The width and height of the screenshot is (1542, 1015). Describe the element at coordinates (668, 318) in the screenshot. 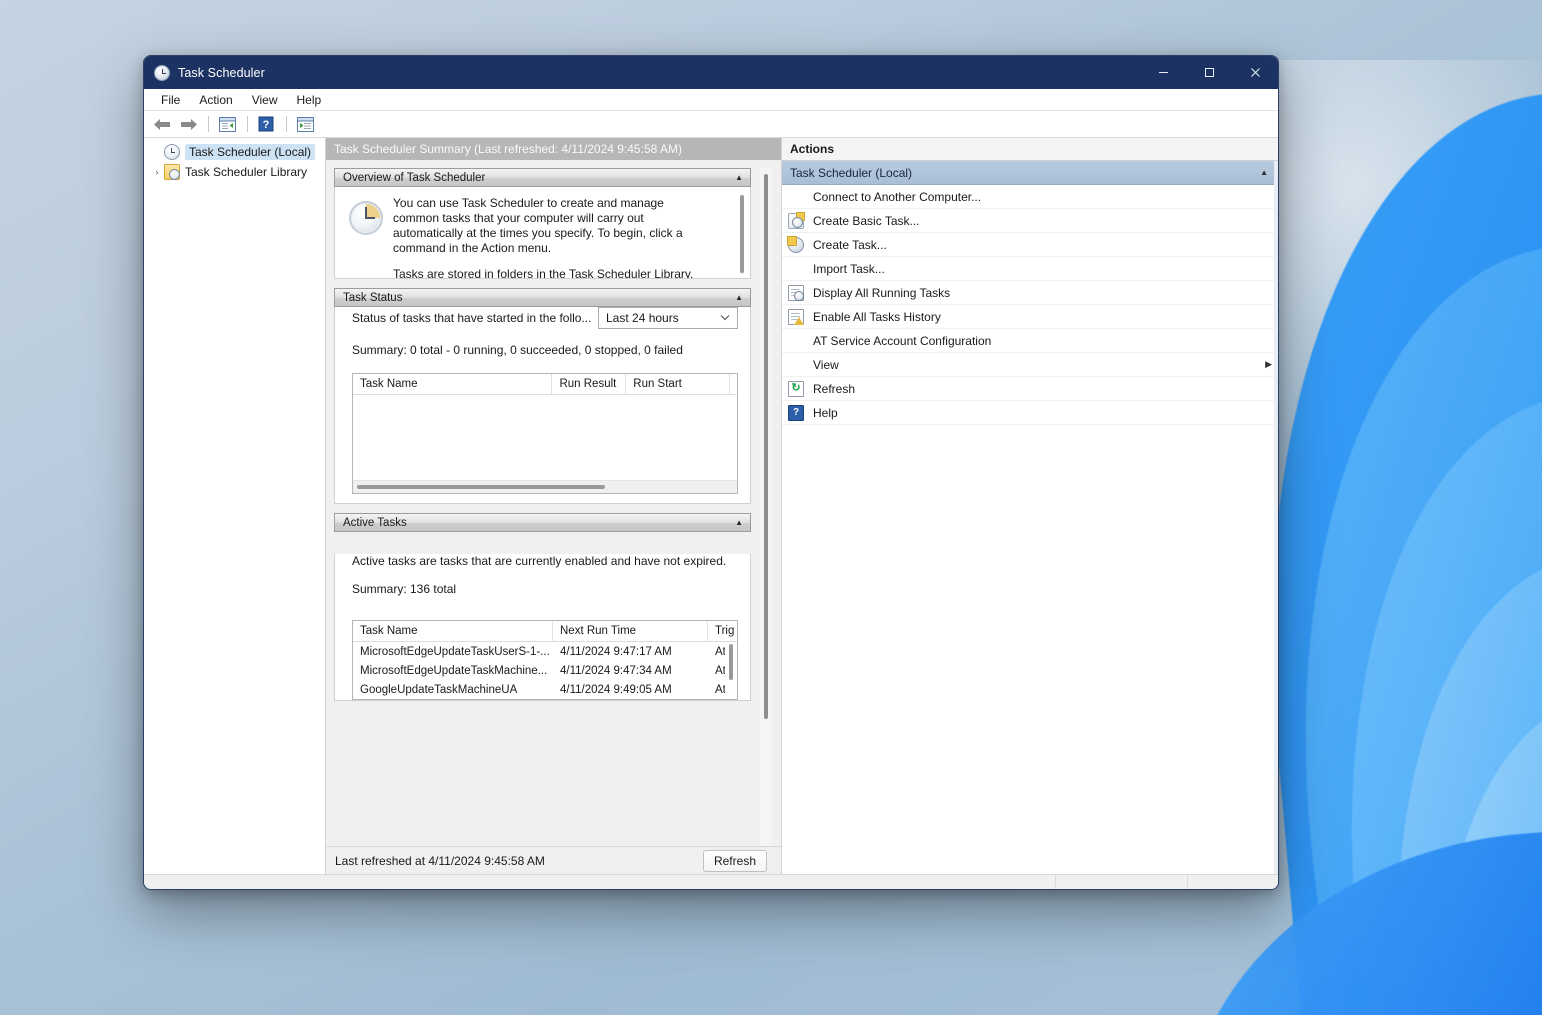

I see `time-period-dropdown: Last 24 hours` at that location.